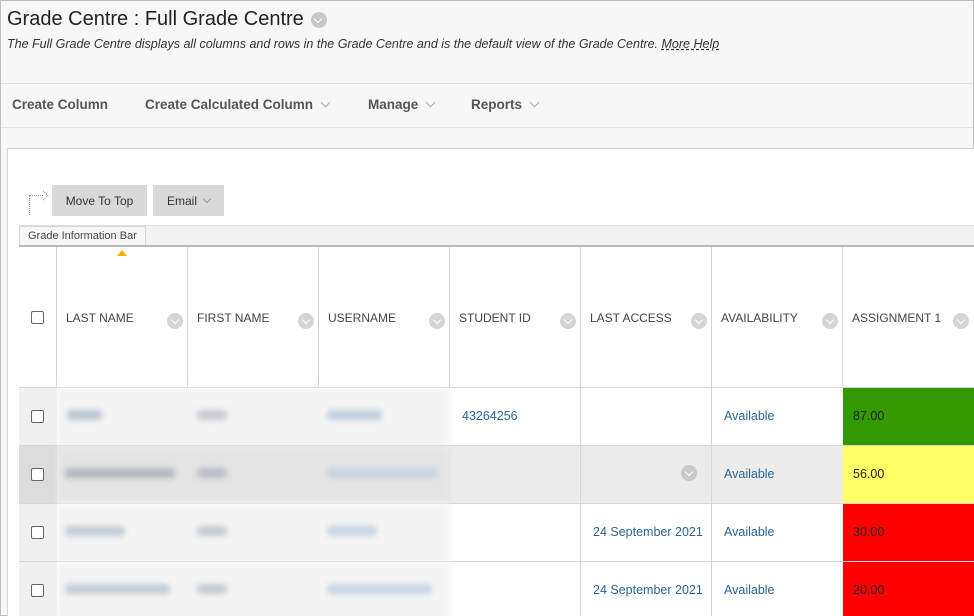 The height and width of the screenshot is (616, 974). I want to click on table-row: 24 September 2021 Available 20.00, so click(496, 588).